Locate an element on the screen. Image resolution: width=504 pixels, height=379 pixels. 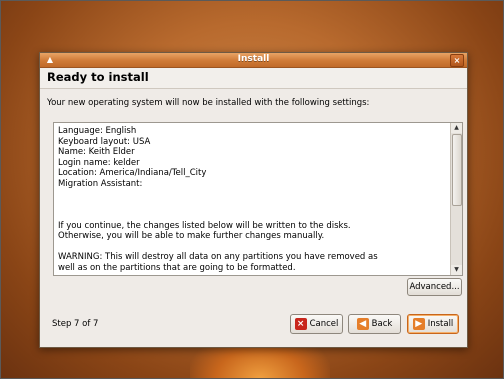
scroll-thumb is located at coordinates (457, 170).